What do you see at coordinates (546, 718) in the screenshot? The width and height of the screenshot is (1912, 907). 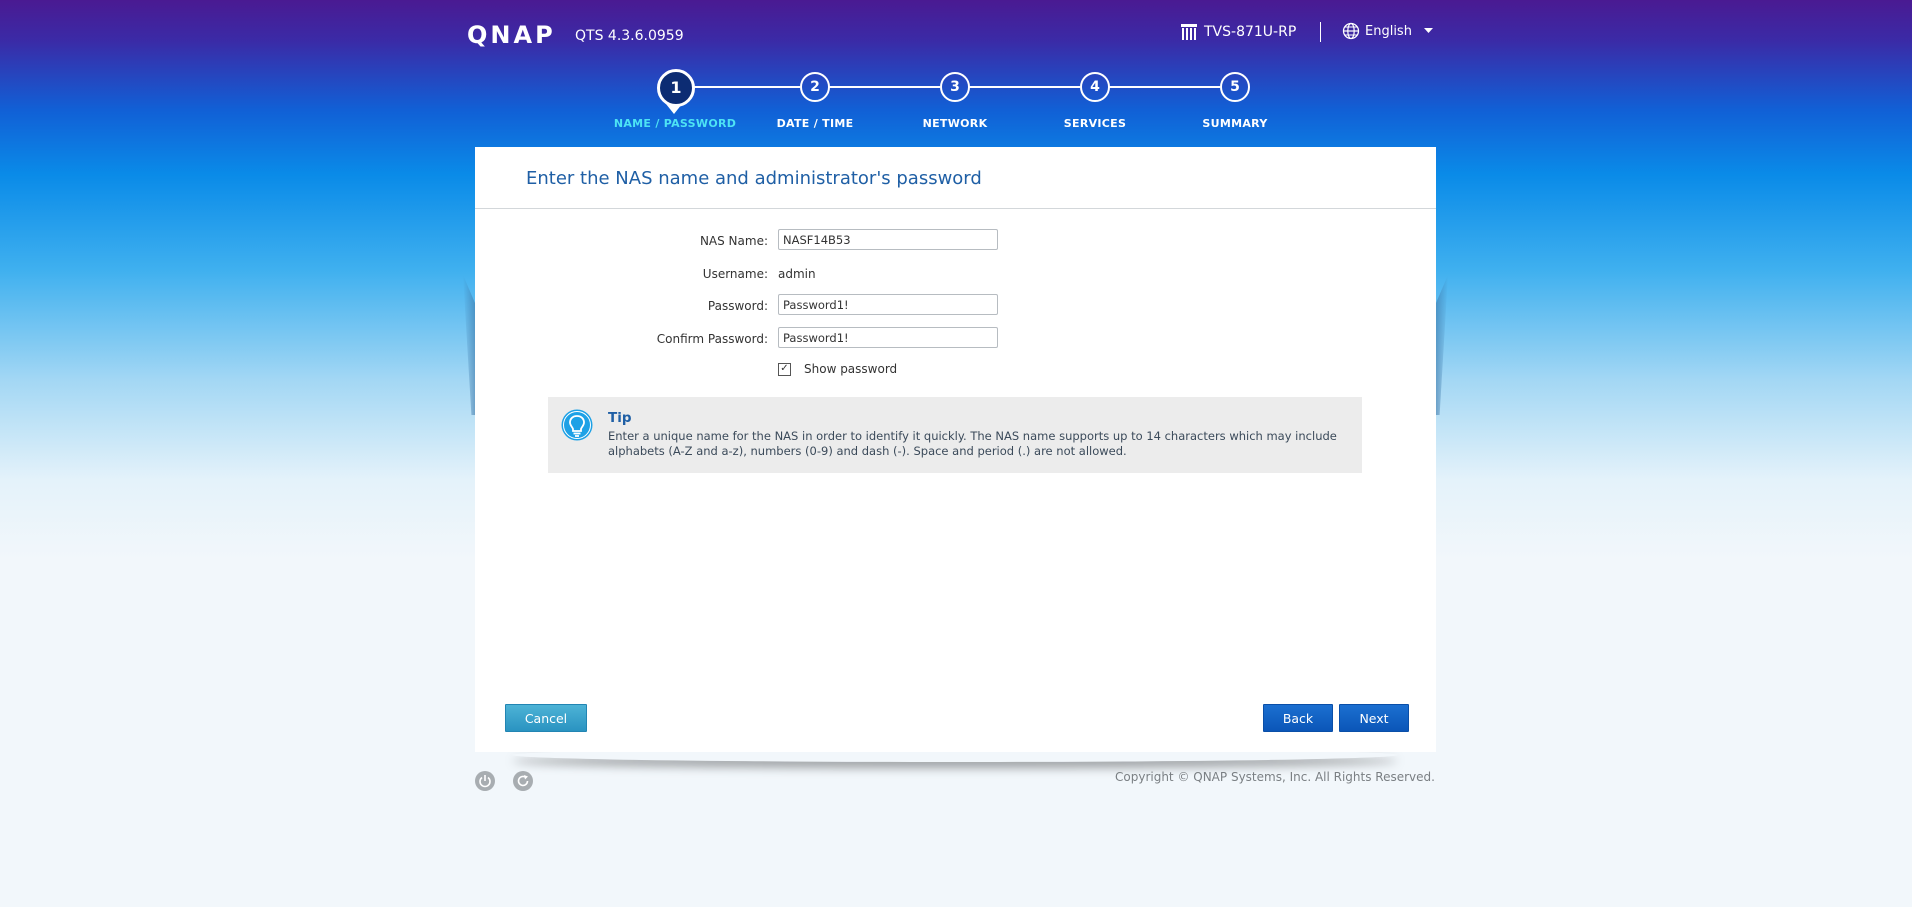 I see `cancel-button: Cancel` at bounding box center [546, 718].